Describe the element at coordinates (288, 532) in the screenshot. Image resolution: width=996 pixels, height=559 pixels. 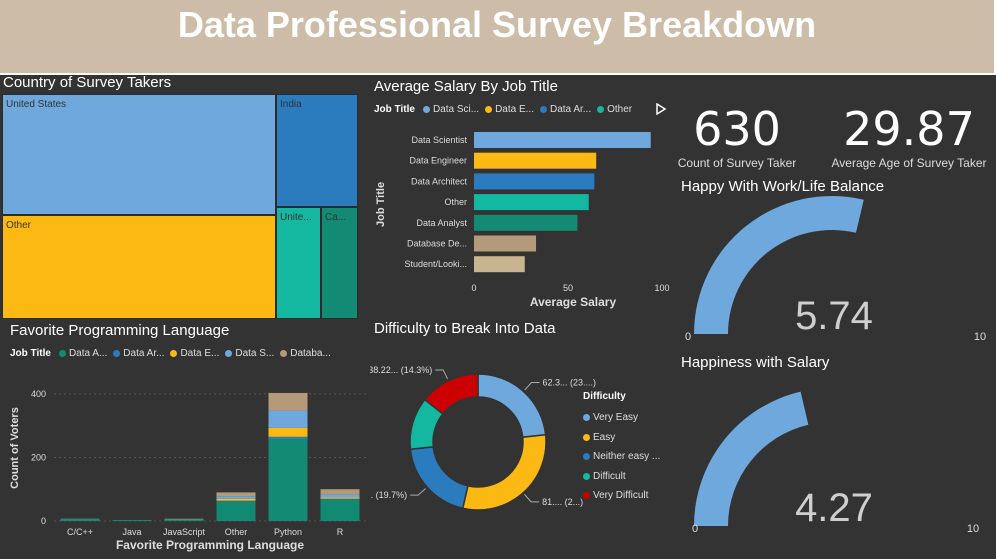
I see `x-tick-label: Python` at that location.